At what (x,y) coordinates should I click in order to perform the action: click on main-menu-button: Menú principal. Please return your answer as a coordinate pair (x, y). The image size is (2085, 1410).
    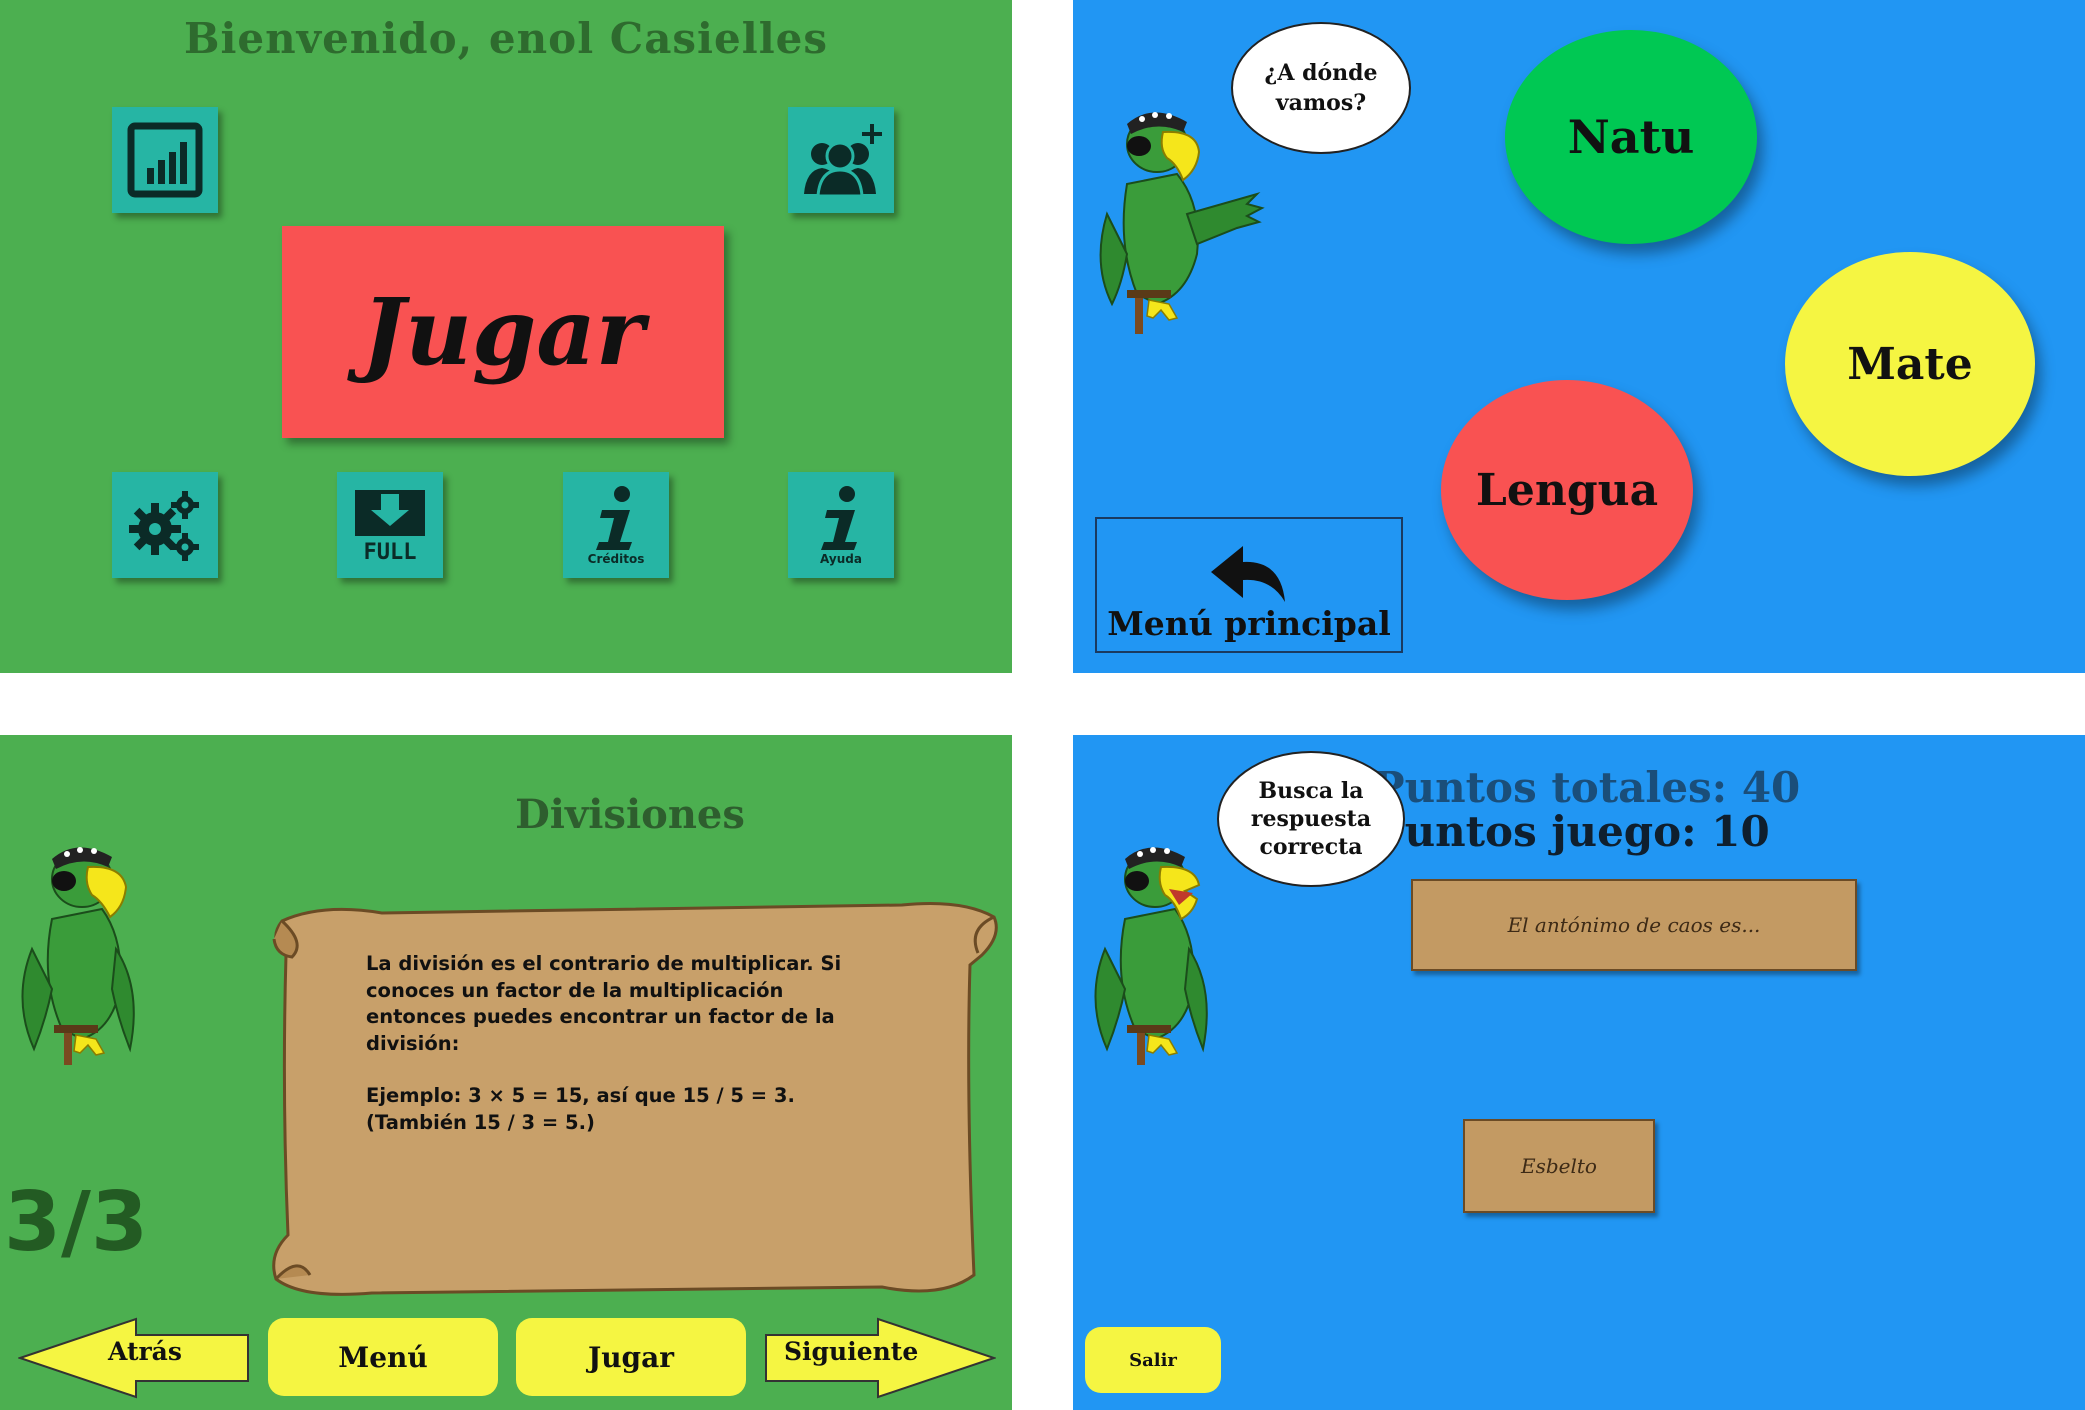
    Looking at the image, I should click on (1249, 585).